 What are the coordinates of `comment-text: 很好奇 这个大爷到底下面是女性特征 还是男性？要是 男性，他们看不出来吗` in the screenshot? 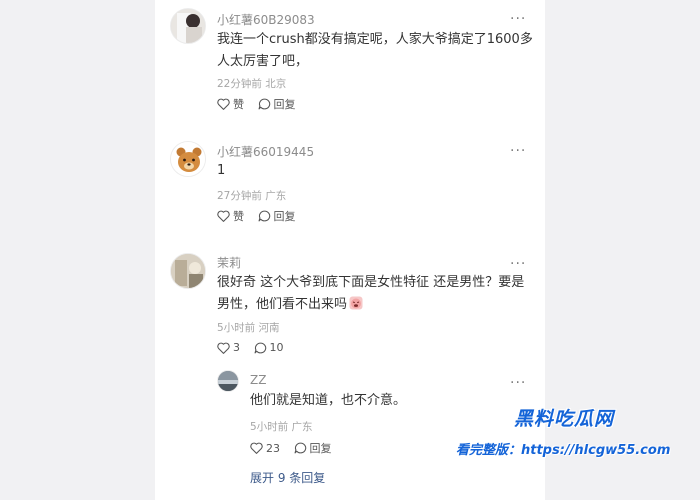 It's located at (377, 294).